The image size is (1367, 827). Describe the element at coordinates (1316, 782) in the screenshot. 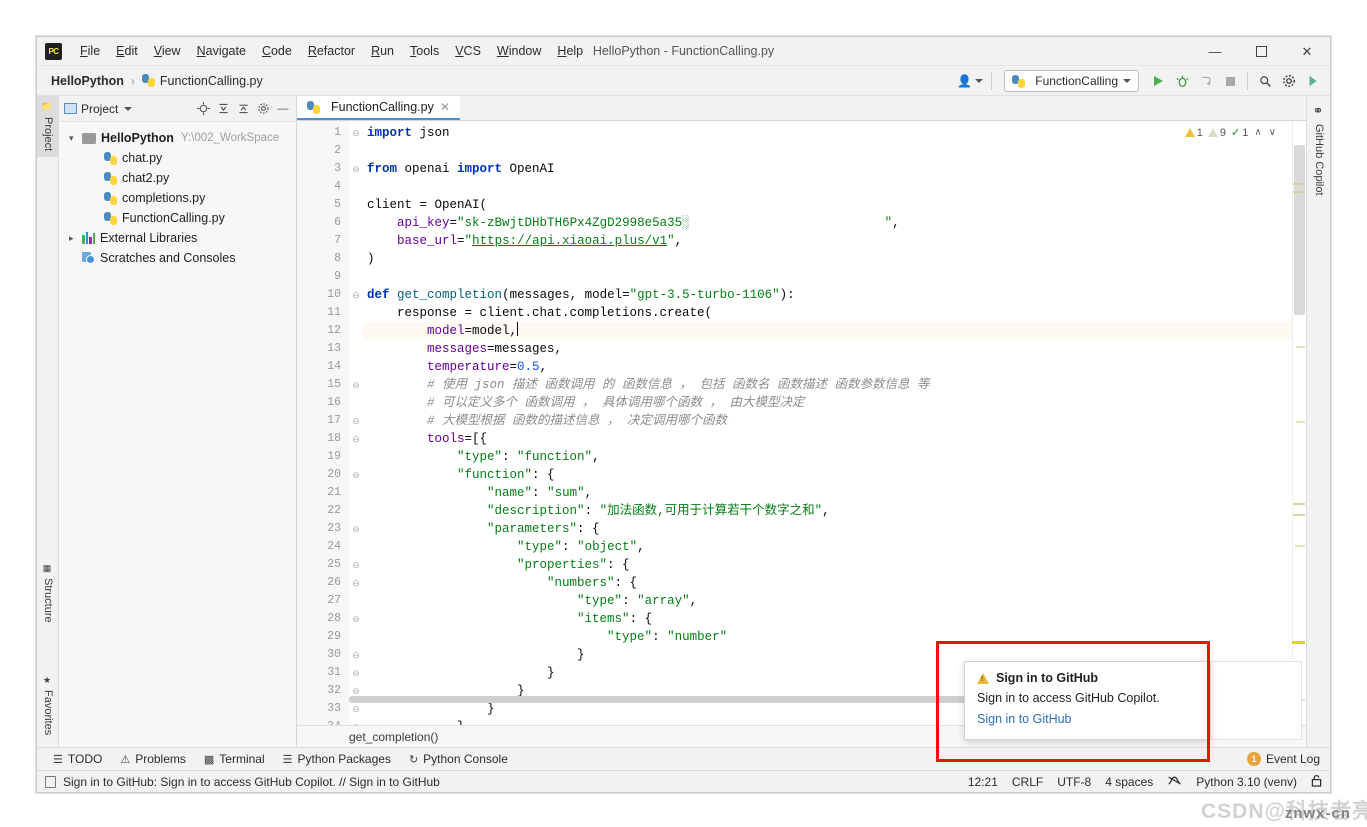

I see `lock-icon` at that location.